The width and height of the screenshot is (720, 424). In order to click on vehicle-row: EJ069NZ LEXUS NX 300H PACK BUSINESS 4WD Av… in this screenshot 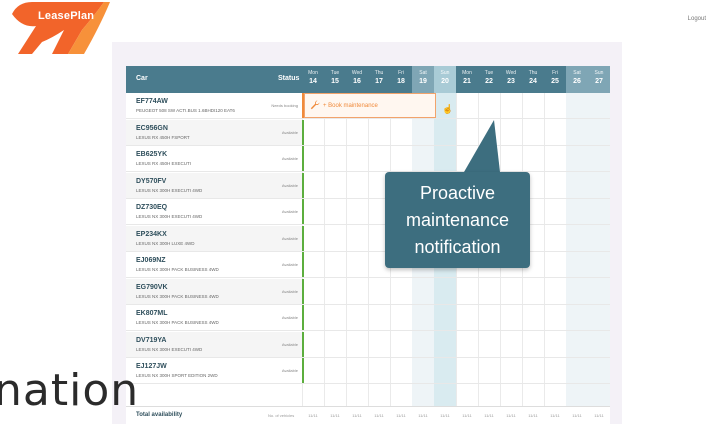, I will do `click(368, 265)`.